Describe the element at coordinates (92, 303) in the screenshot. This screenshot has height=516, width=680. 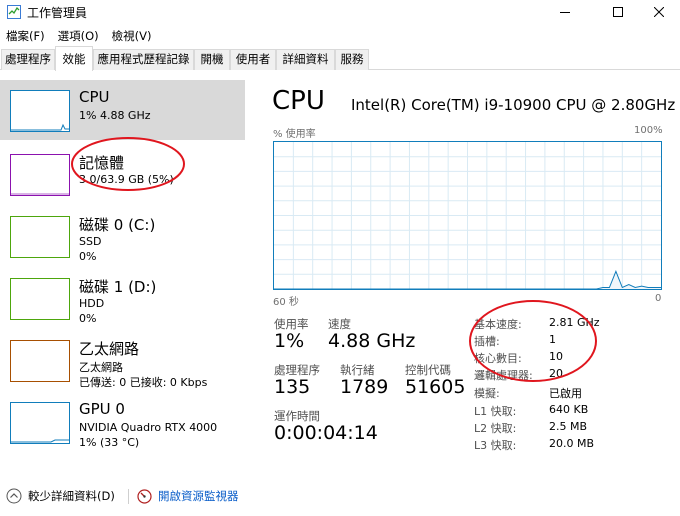
I see `resource-detail: HDD` at that location.